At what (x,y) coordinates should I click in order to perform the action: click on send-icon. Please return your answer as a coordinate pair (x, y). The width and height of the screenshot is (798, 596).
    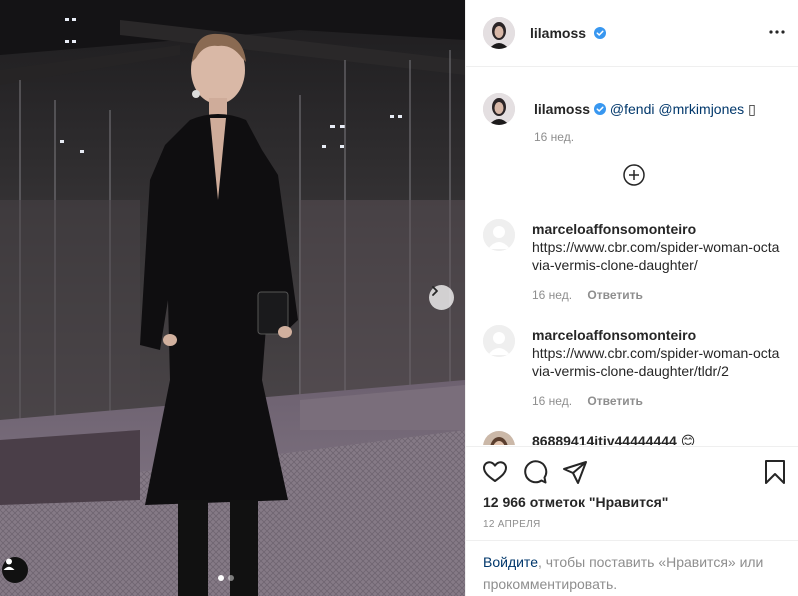
    Looking at the image, I should click on (575, 472).